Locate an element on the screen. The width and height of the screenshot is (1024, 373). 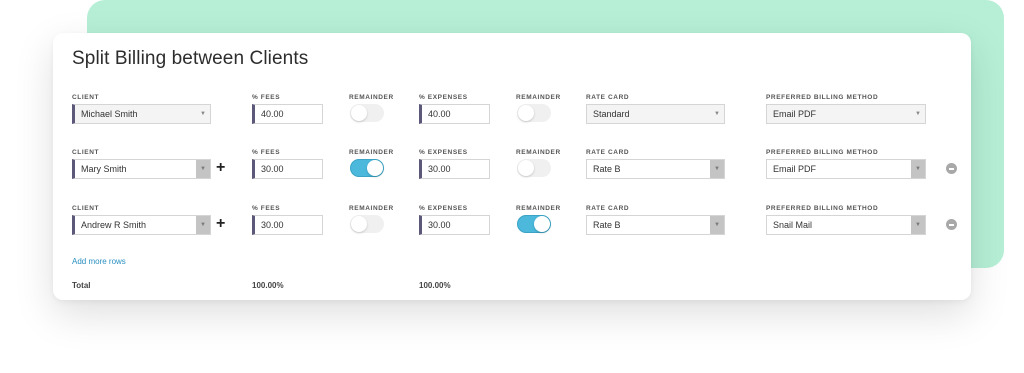
expenses-value: 40.00 is located at coordinates (439, 114).